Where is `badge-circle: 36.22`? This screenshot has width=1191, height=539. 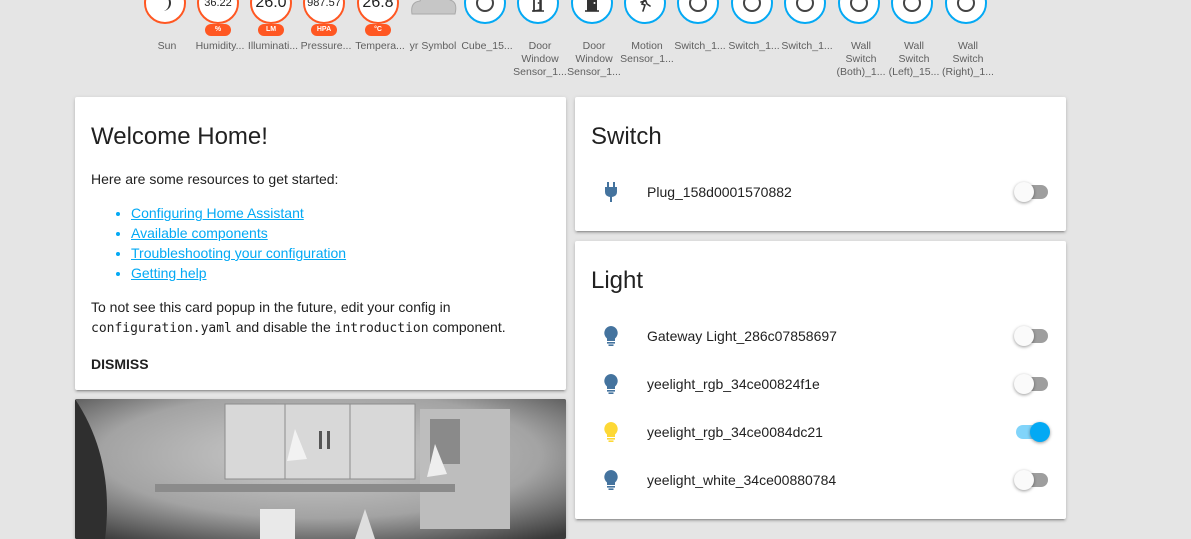
badge-circle: 36.22 is located at coordinates (218, 12).